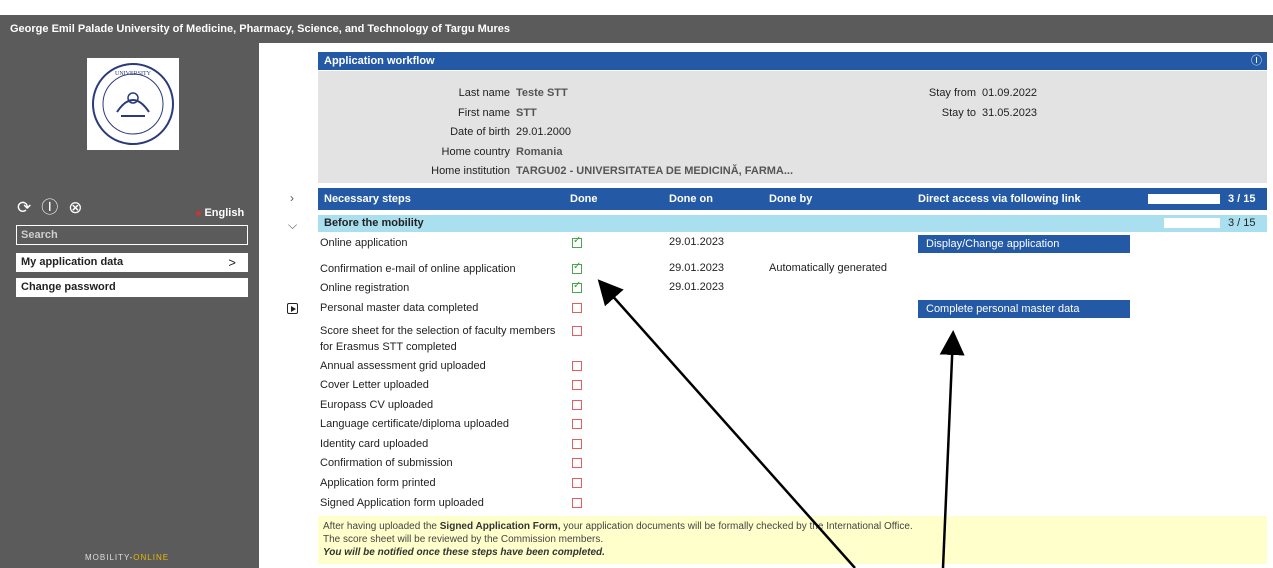 This screenshot has height=568, width=1273. Describe the element at coordinates (381, 526) in the screenshot. I see `note-line1-a: After having uploaded the` at that location.